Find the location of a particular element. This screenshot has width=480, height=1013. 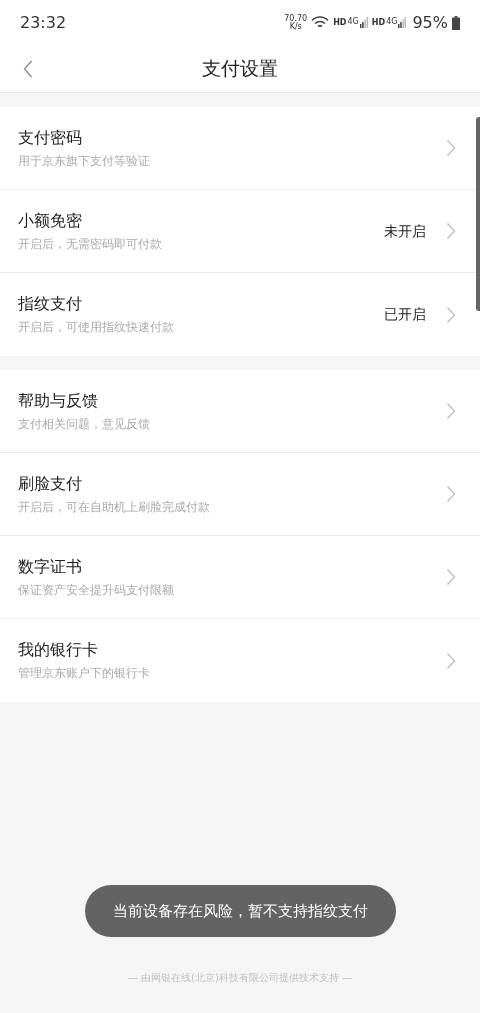

row-title: 支付密码 is located at coordinates (50, 137).